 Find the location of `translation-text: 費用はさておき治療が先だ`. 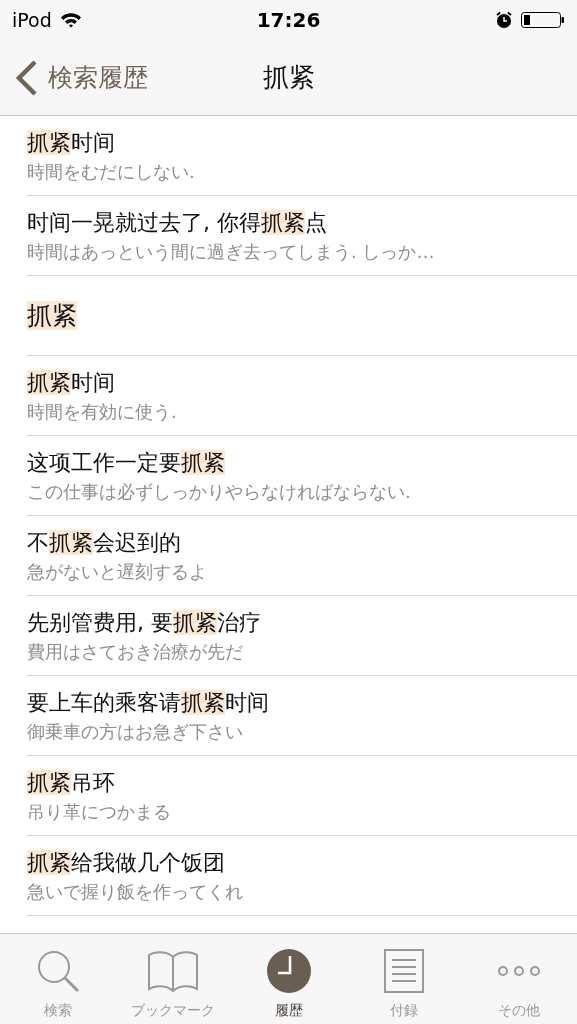

translation-text: 費用はさておき治療が先だ is located at coordinates (135, 651).